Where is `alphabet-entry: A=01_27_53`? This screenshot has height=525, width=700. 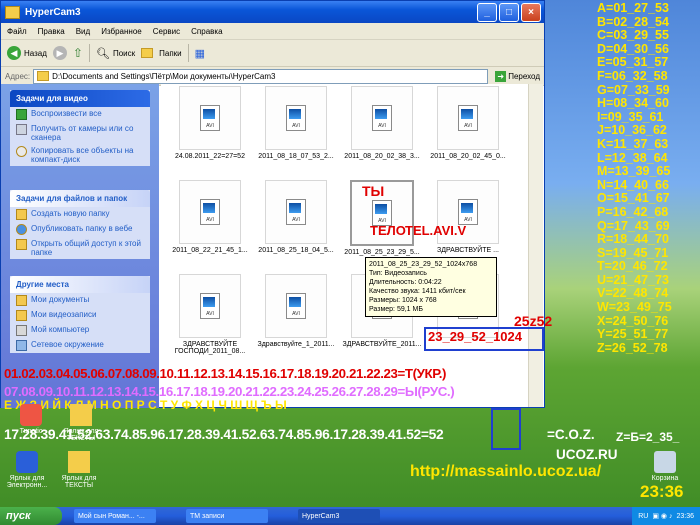 alphabet-entry: A=01_27_53 is located at coordinates (633, 8).